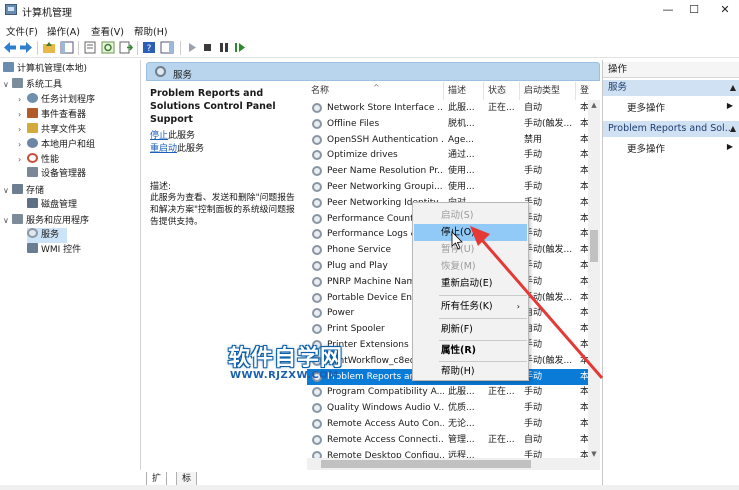  What do you see at coordinates (470, 350) in the screenshot?
I see `context-properties-item: 属性(R)` at bounding box center [470, 350].